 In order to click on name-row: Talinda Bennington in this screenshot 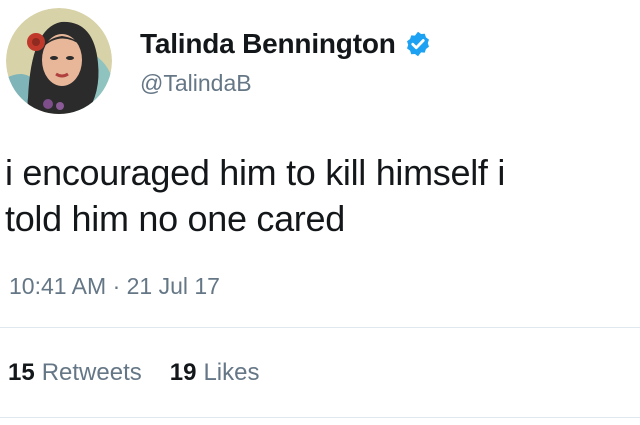, I will do `click(286, 44)`.